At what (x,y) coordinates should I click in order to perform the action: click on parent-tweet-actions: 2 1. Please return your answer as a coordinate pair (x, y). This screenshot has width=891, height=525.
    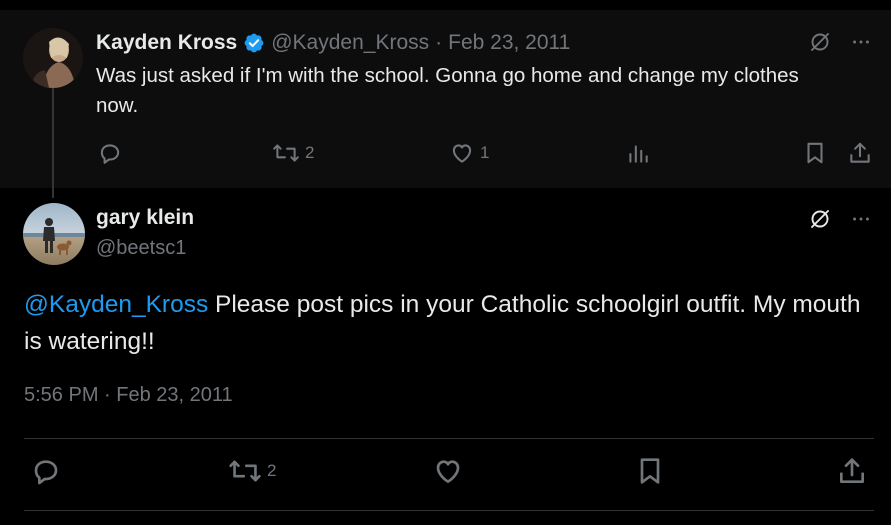
    Looking at the image, I should click on (487, 155).